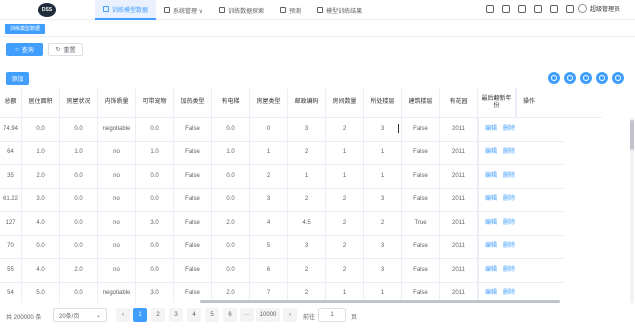 The height and width of the screenshot is (331, 635). What do you see at coordinates (176, 315) in the screenshot?
I see `page-3: 3` at bounding box center [176, 315].